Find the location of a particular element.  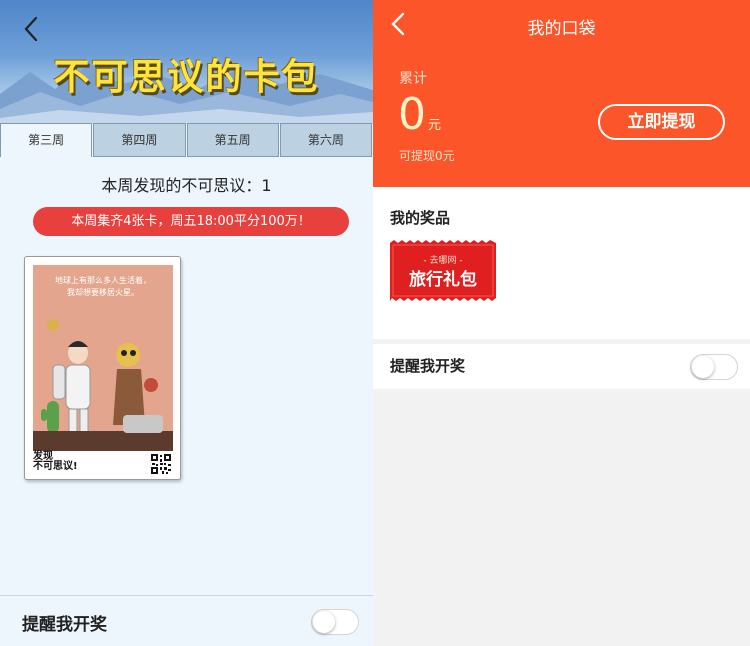

accumulated-label: 累计 is located at coordinates (413, 79).